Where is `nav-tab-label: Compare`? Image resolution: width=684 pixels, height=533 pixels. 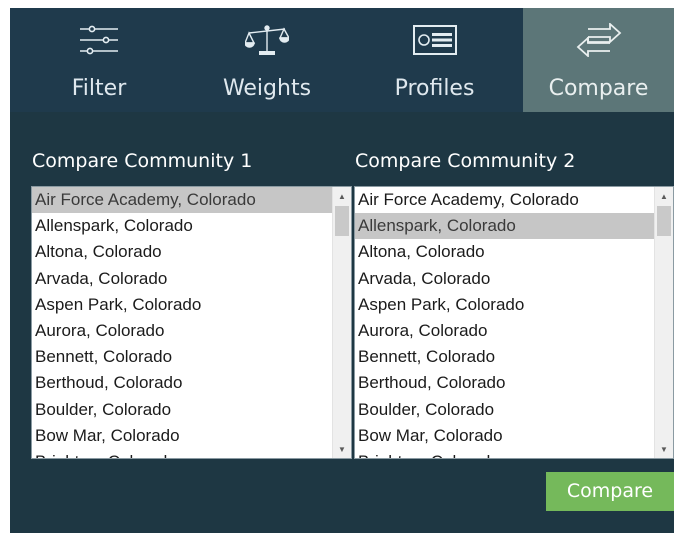 nav-tab-label: Compare is located at coordinates (598, 88).